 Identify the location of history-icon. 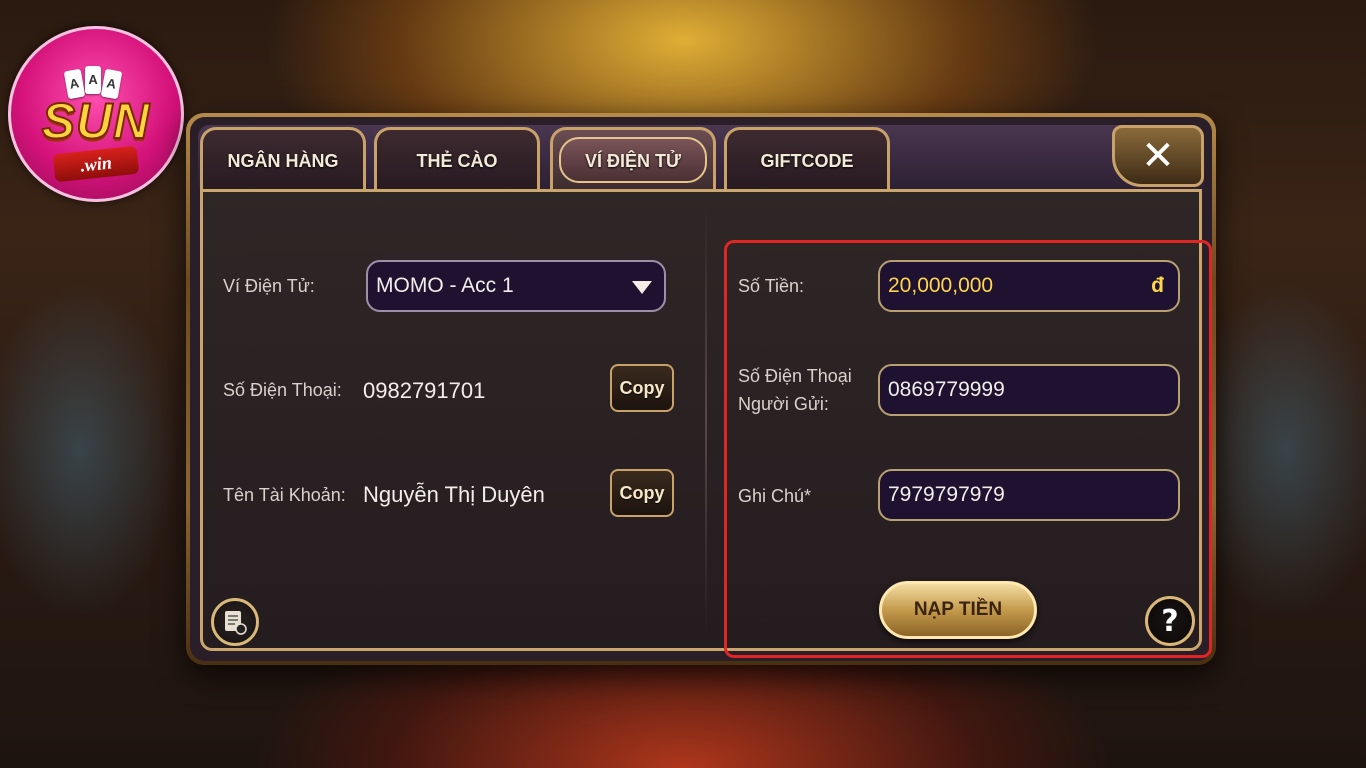
(236, 623).